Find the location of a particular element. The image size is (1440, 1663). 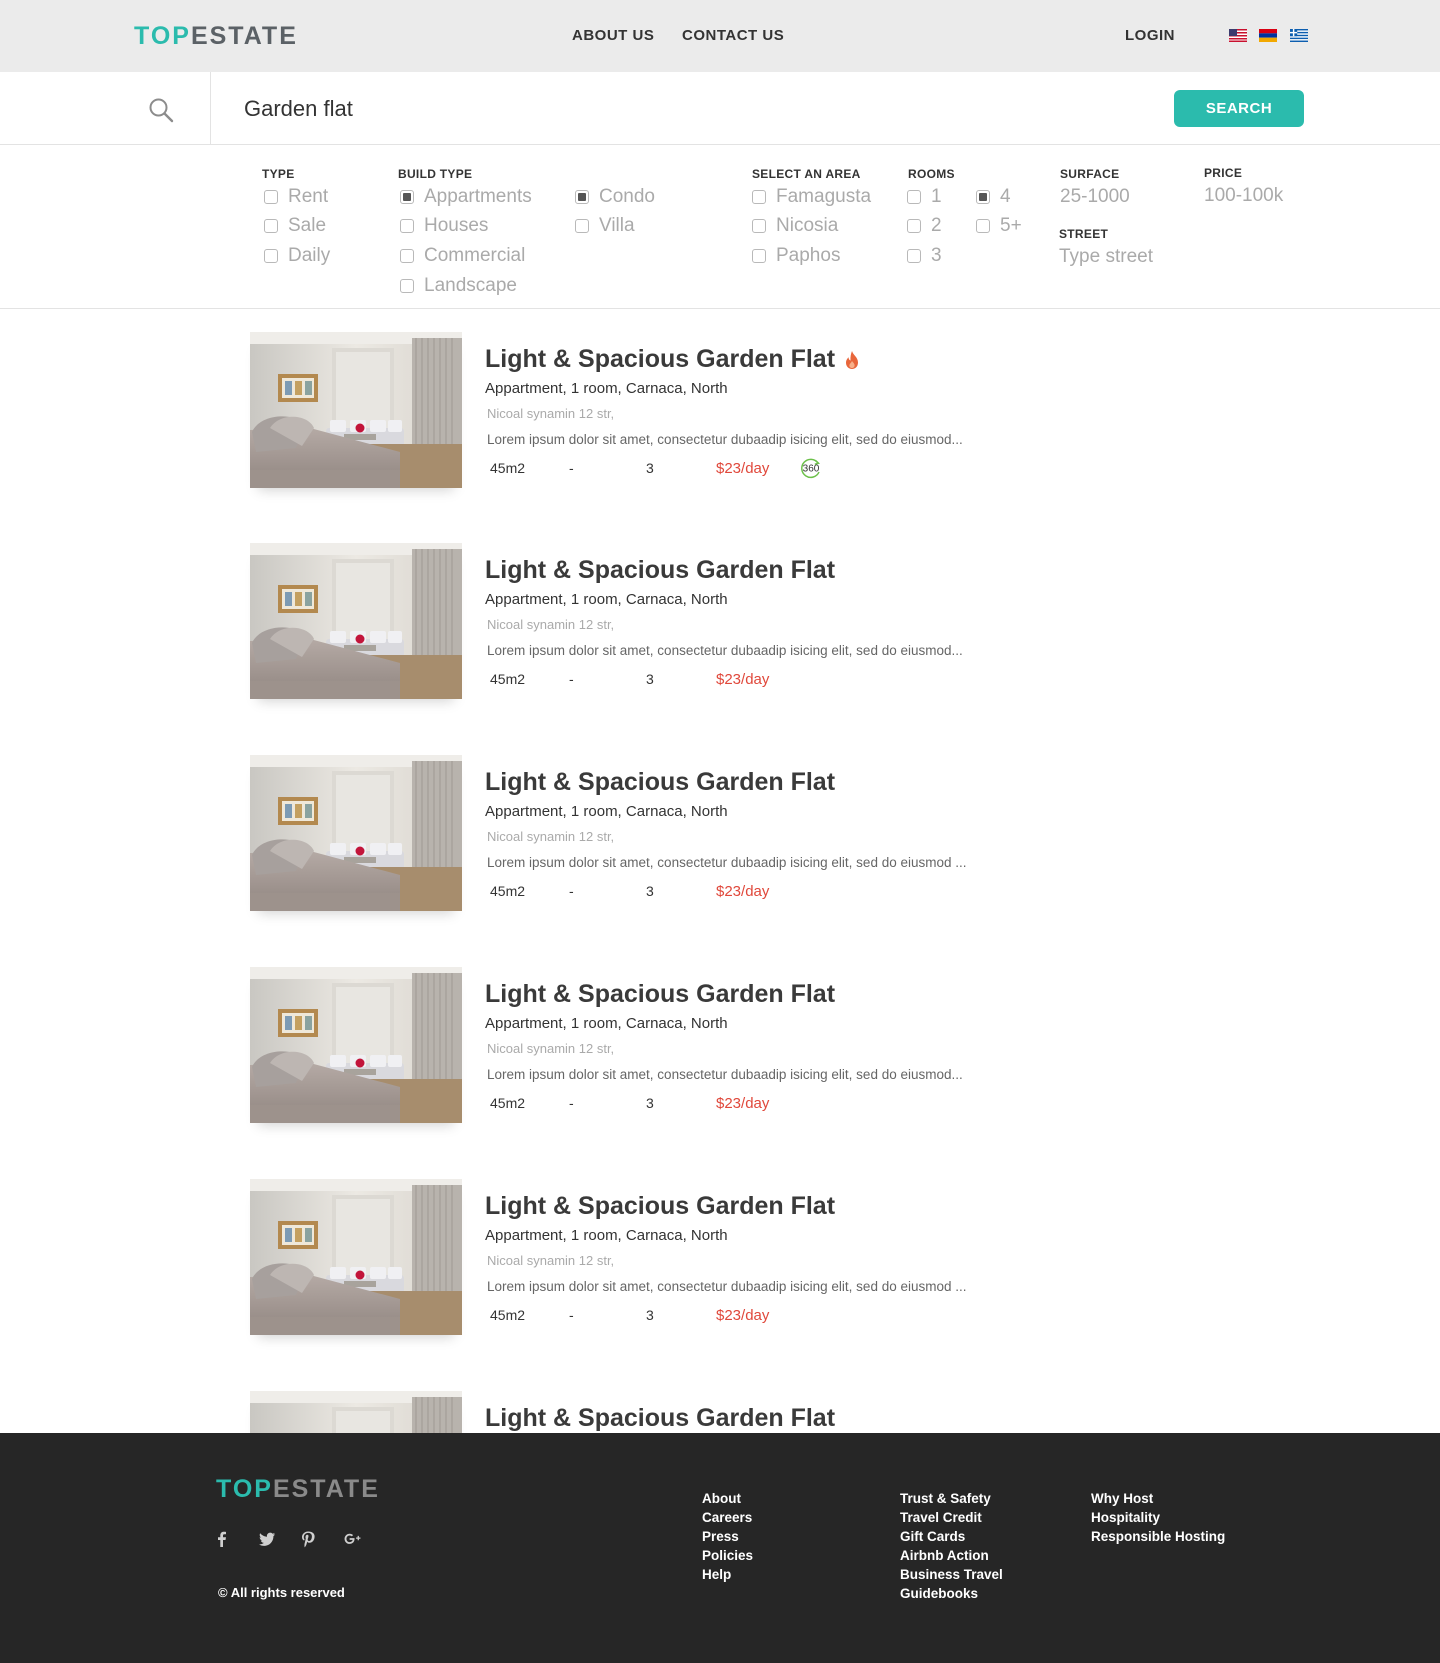

tour-360-icon: 360 is located at coordinates (811, 468).